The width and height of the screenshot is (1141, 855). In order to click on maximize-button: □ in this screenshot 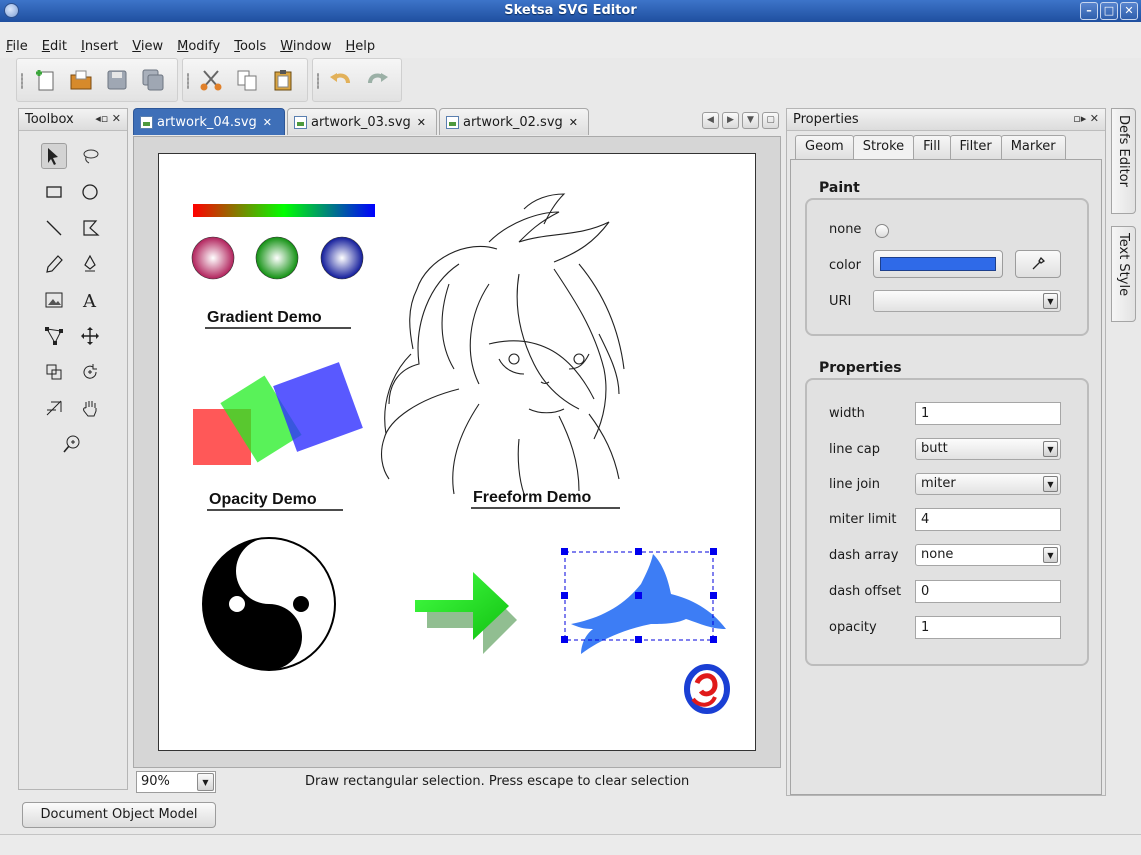, I will do `click(1109, 11)`.